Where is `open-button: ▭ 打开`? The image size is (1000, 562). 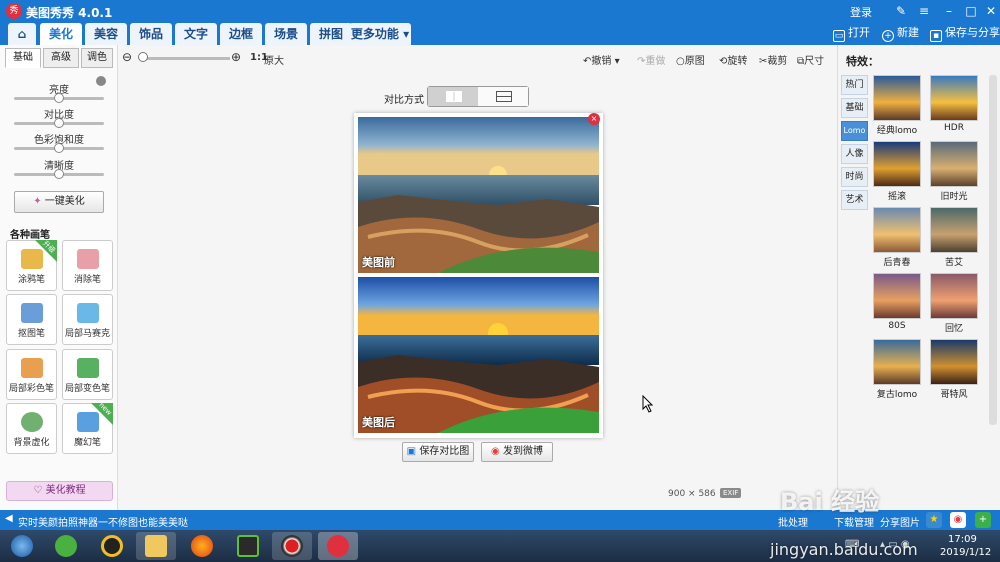 open-button: ▭ 打开 is located at coordinates (851, 33).